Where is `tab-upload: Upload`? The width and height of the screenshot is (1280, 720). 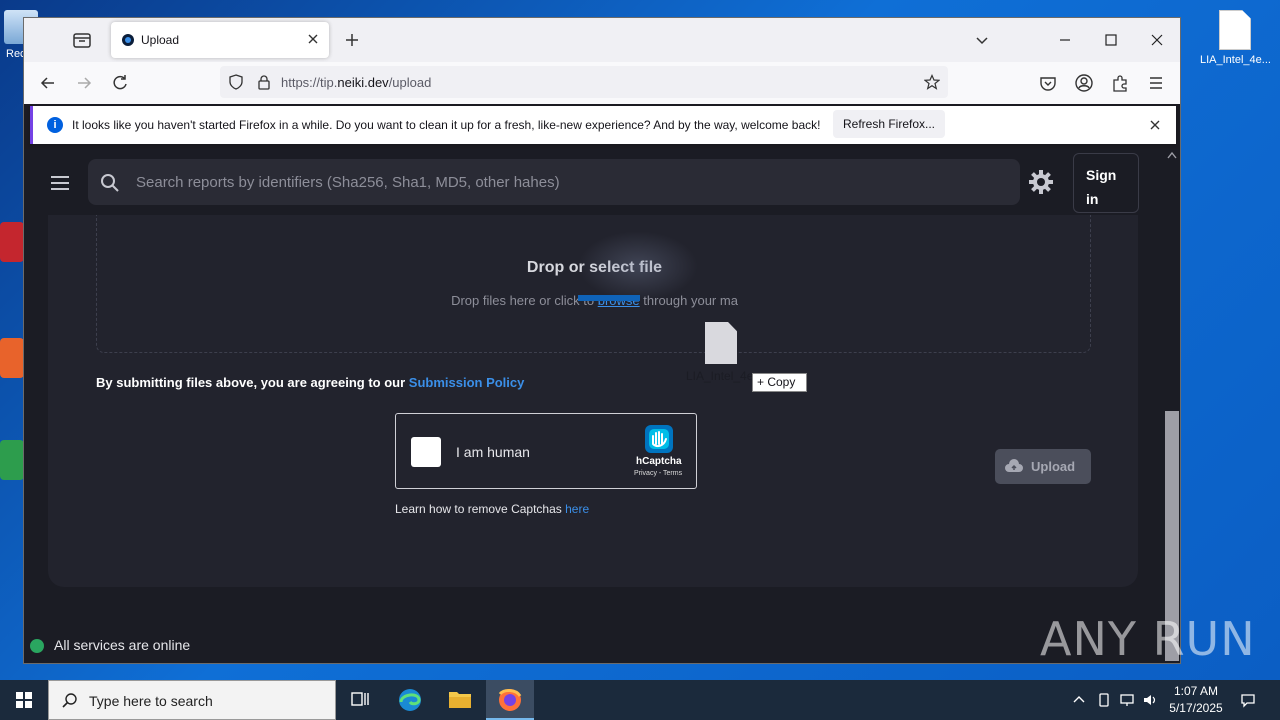
tab-upload: Upload is located at coordinates (220, 40).